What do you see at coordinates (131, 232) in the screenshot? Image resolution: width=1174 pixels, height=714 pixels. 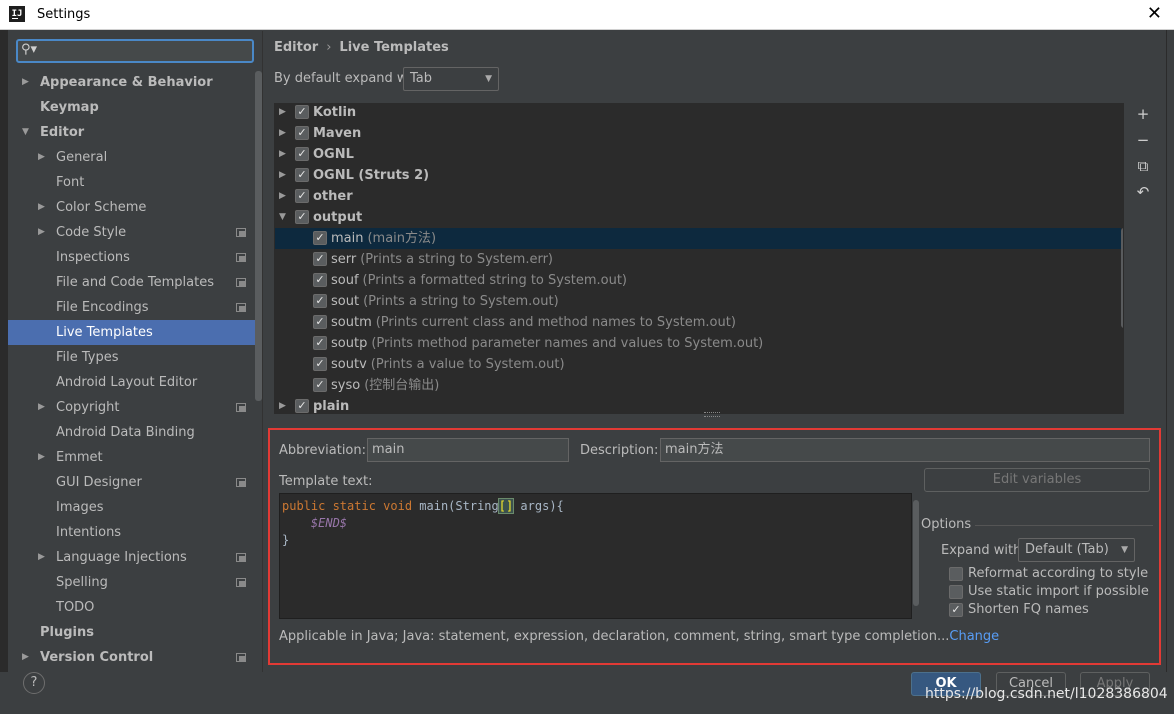 I see `sidebar-item: ▶ Code Style` at bounding box center [131, 232].